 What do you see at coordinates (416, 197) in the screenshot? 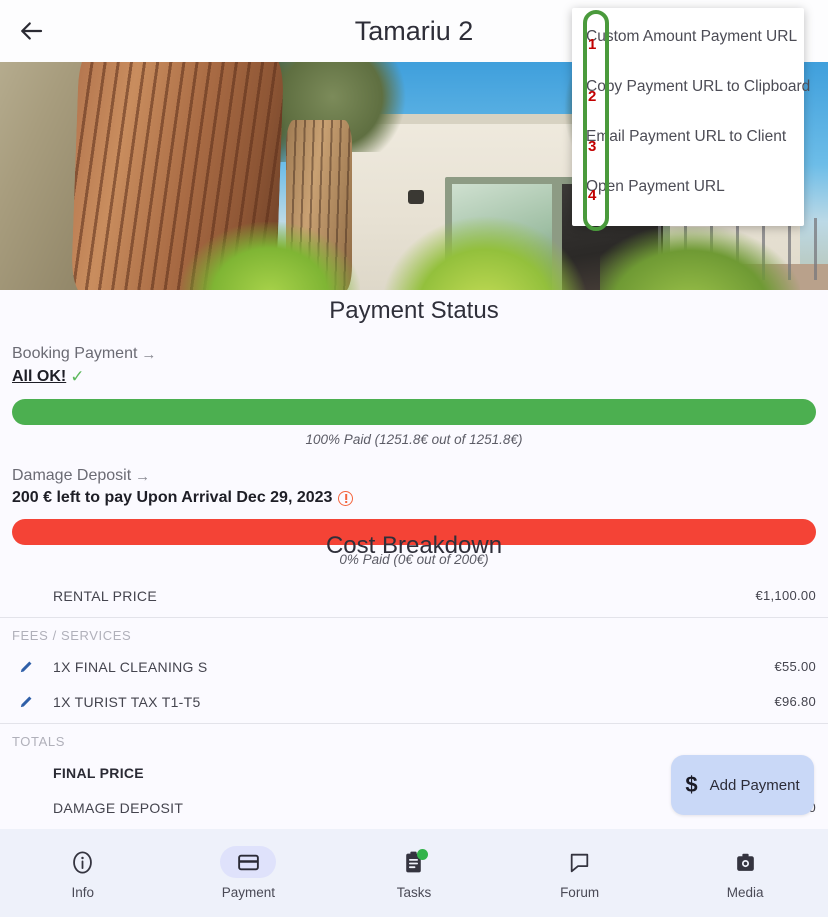
I see `hero-wall-lamp` at bounding box center [416, 197].